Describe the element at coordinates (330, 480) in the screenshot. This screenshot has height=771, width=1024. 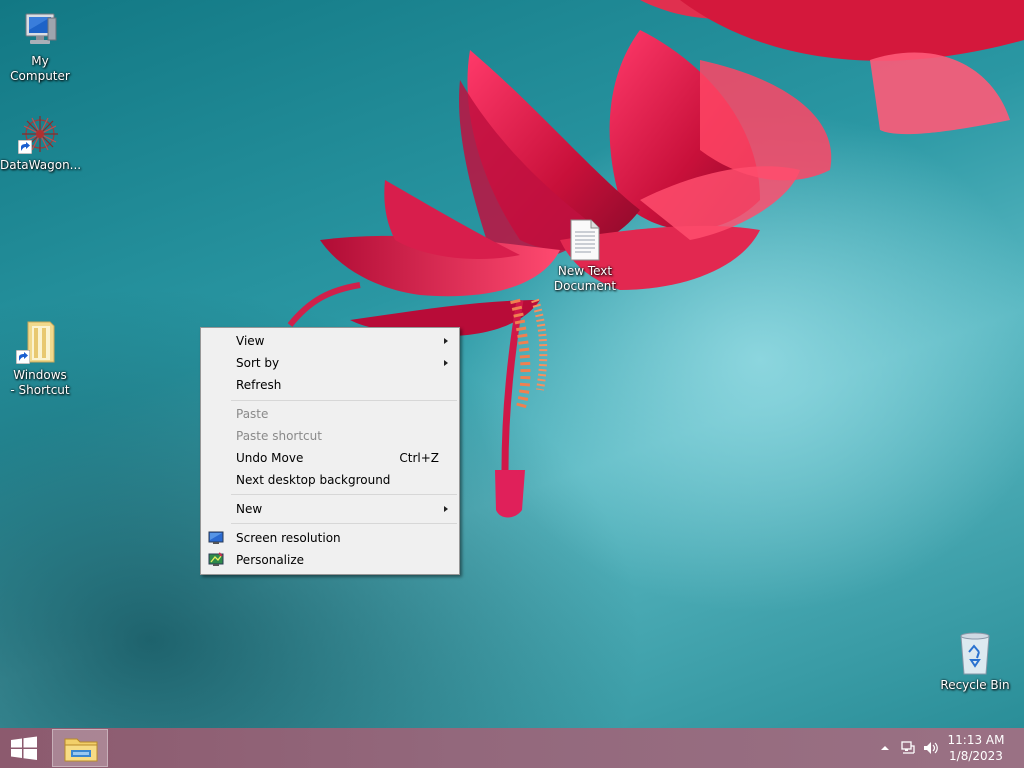
I see `menu-item-next-desktop-background: Next desktop background` at that location.